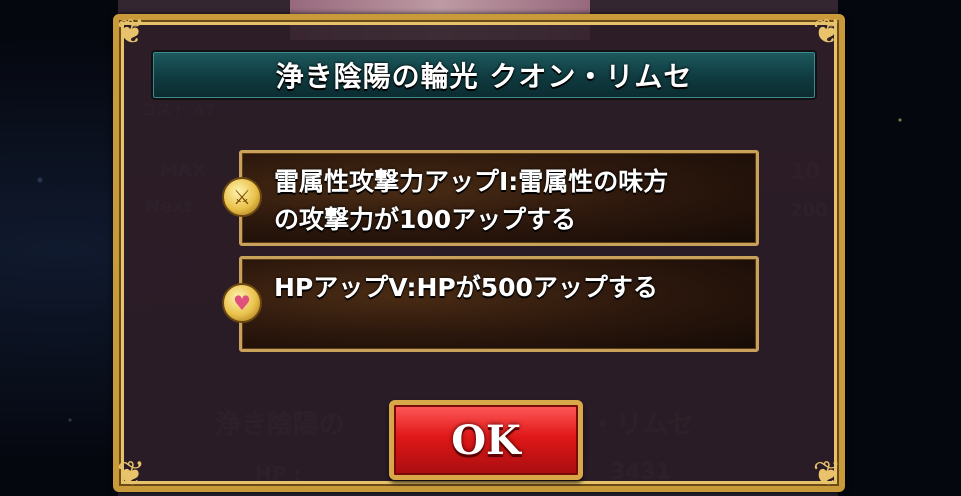 This screenshot has height=496, width=961. I want to click on ok-button-label: OK, so click(486, 440).